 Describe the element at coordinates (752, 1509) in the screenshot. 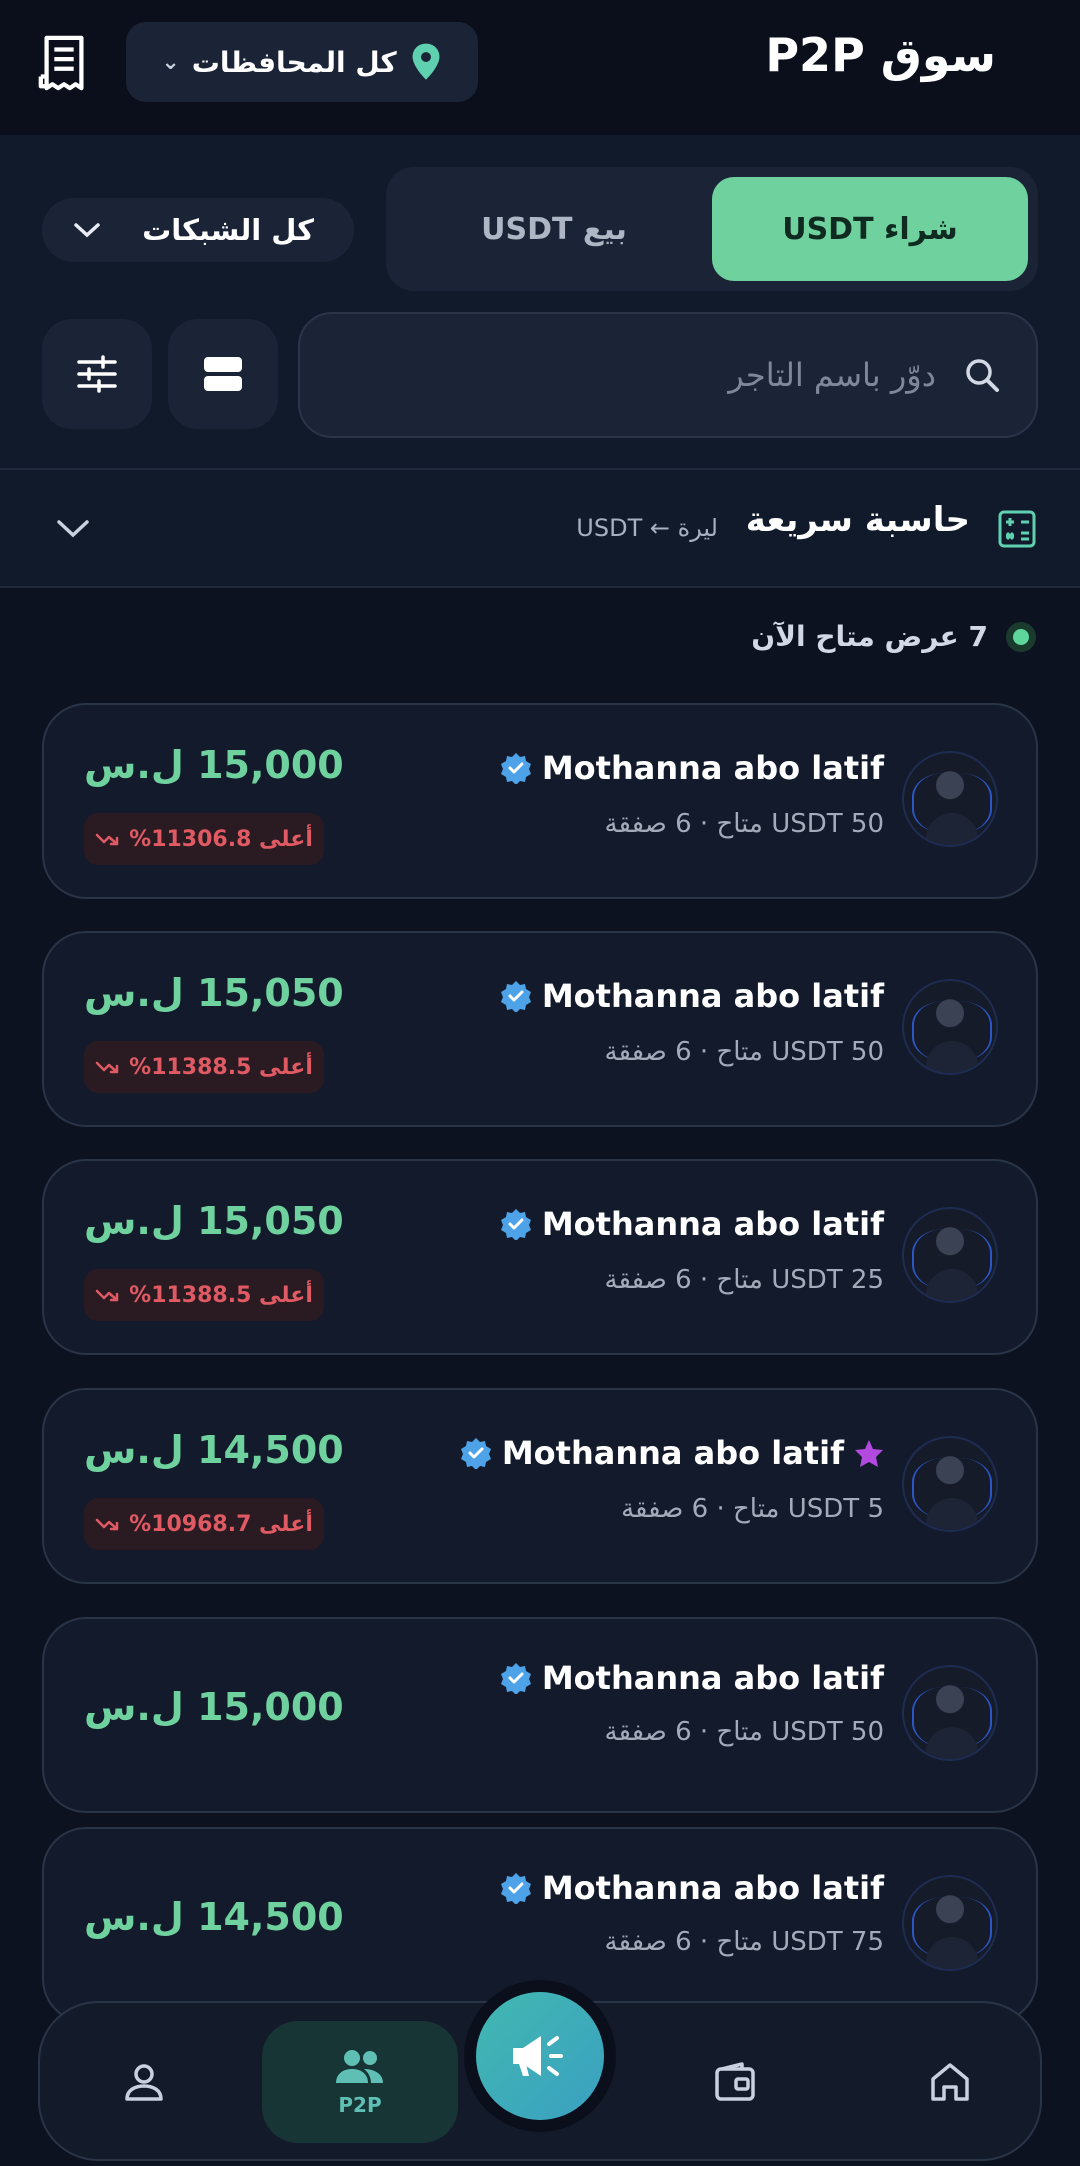

I see `offer-meta: 5 USDT متاح · 6 صفقة` at that location.